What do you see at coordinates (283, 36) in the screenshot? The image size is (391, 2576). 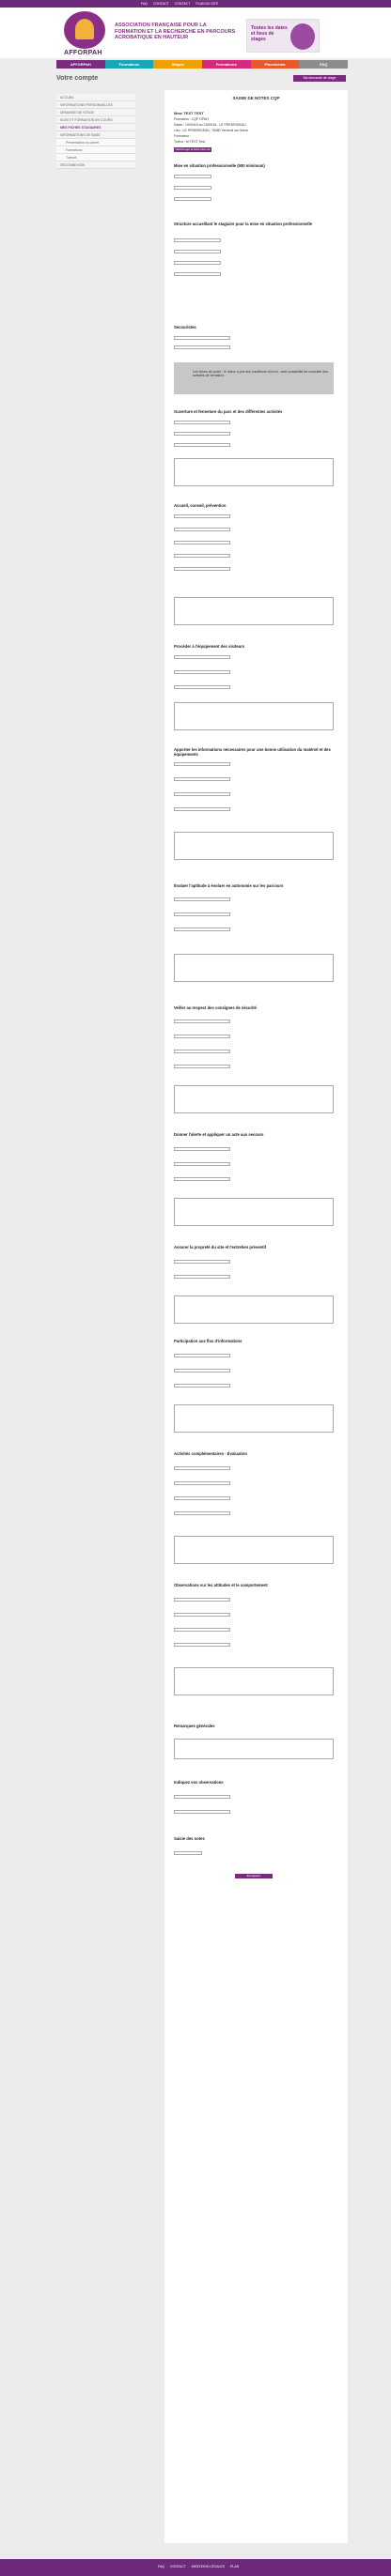 I see `promo-banner: Toutes les dates et lieux de stages` at bounding box center [283, 36].